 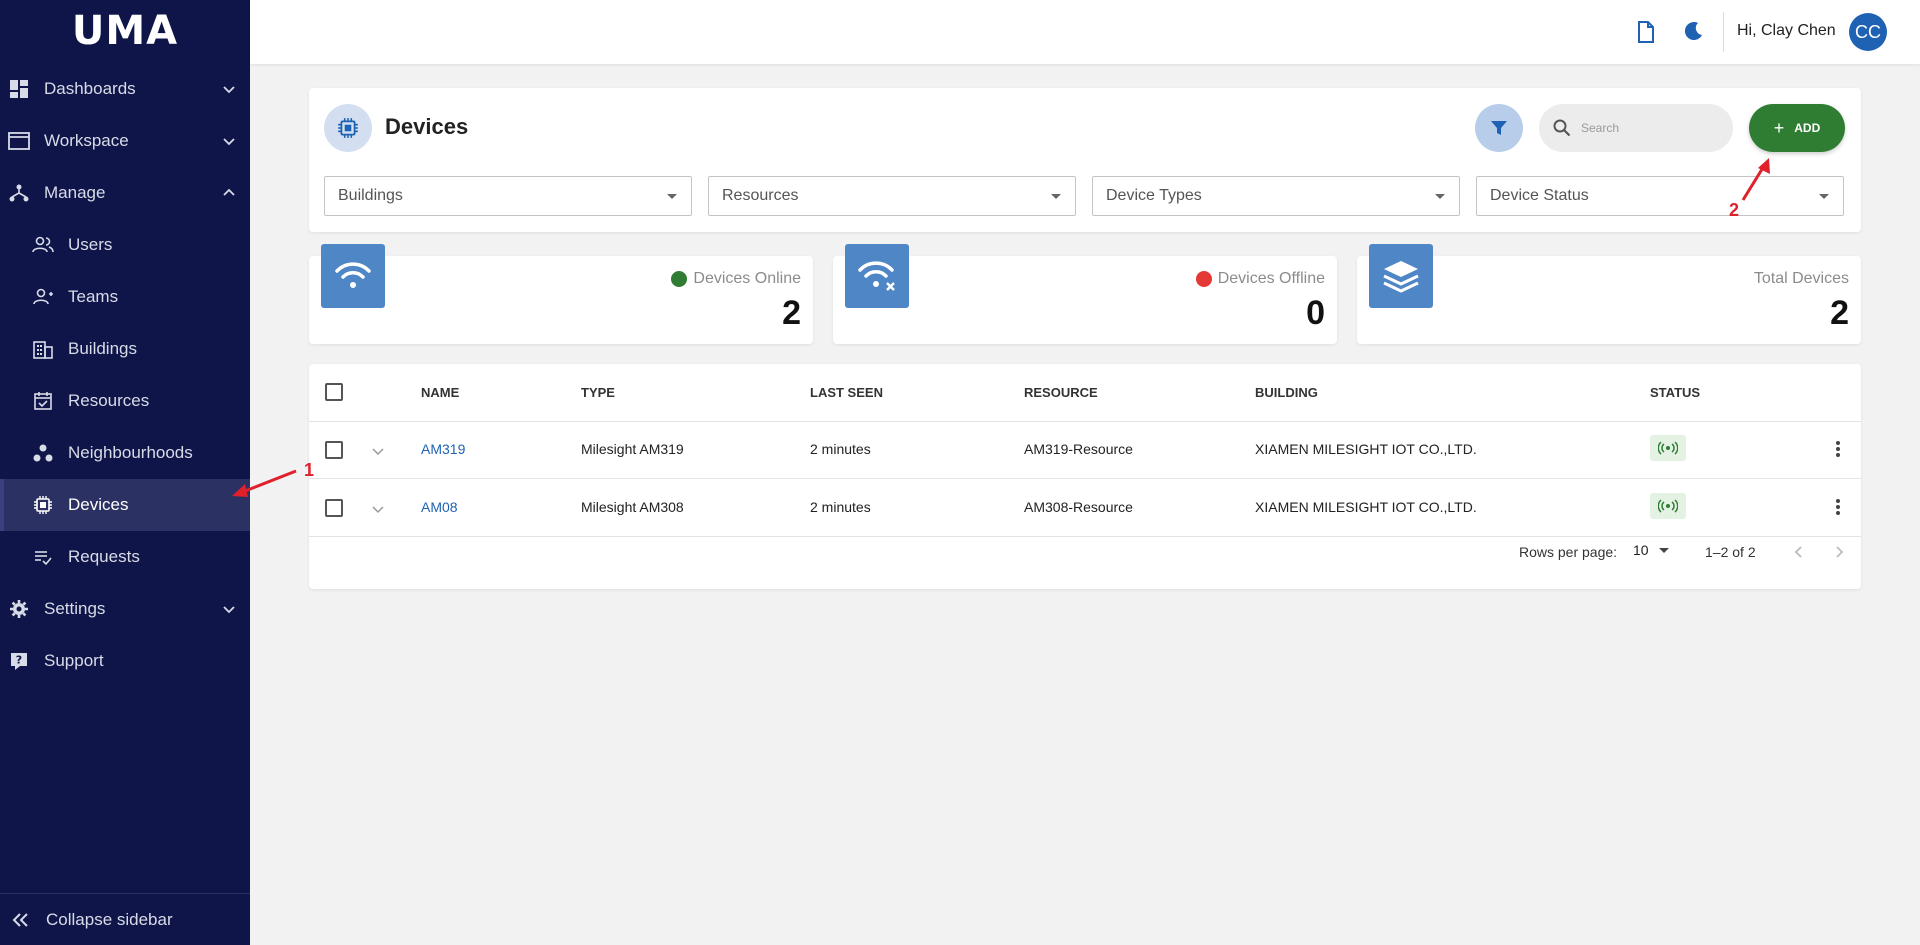 What do you see at coordinates (309, 470) in the screenshot?
I see `annotation-label-1: 1` at bounding box center [309, 470].